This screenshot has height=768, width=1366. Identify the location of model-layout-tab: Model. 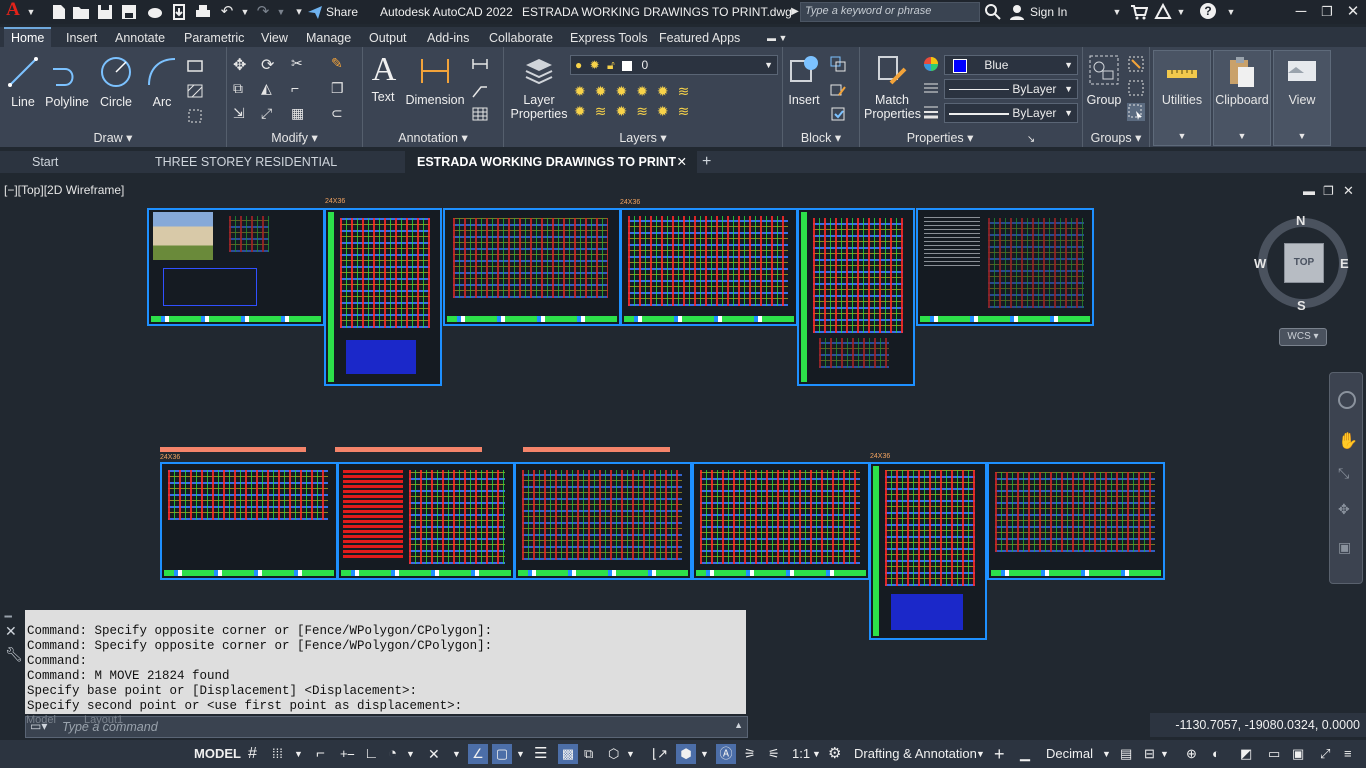
(41, 720).